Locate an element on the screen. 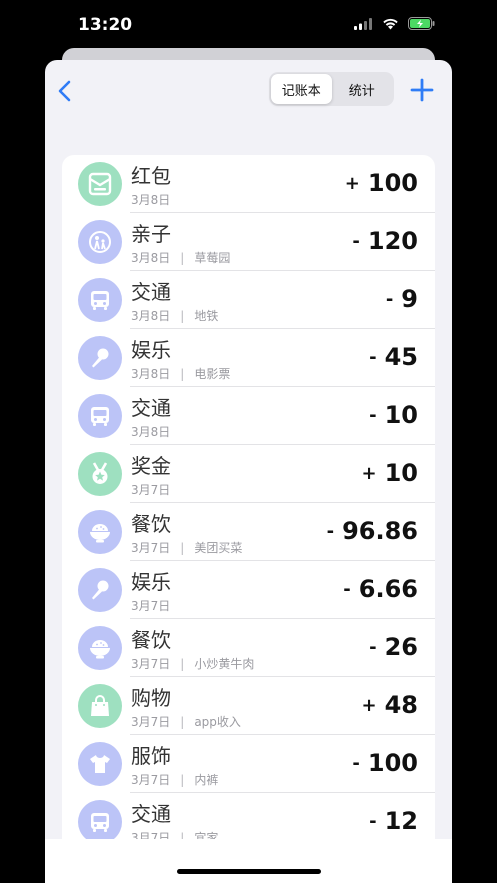 This screenshot has height=883, width=497. category-name: 服饰 is located at coordinates (151, 756).